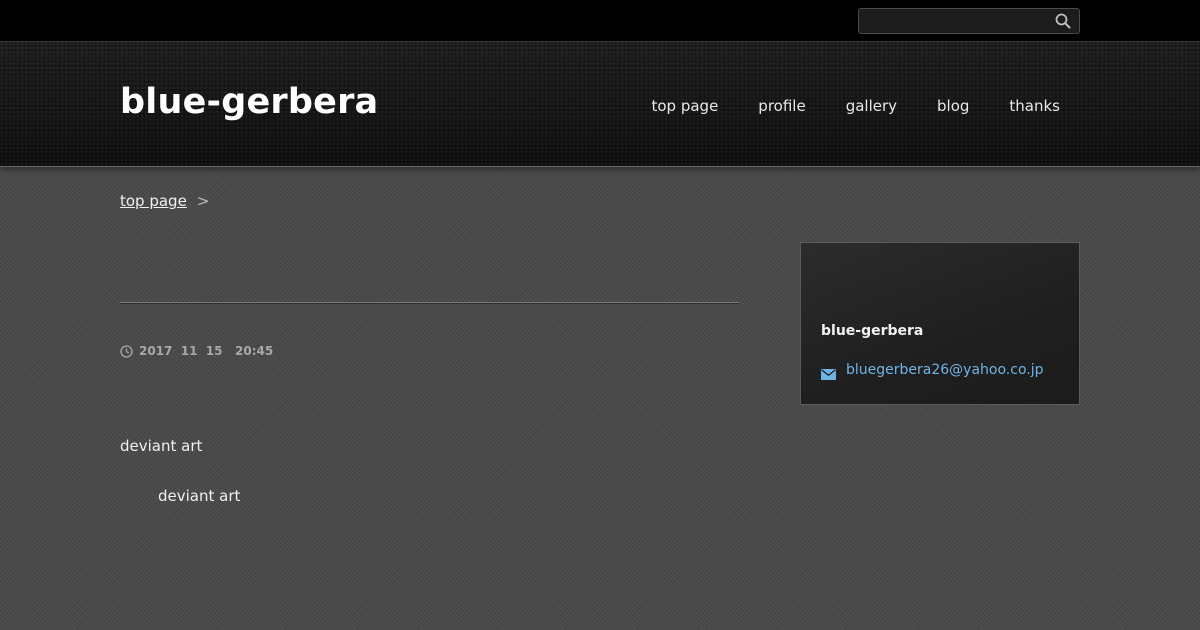 The height and width of the screenshot is (630, 1200). I want to click on main-nav: top page profile gallery blog thanks, so click(855, 106).